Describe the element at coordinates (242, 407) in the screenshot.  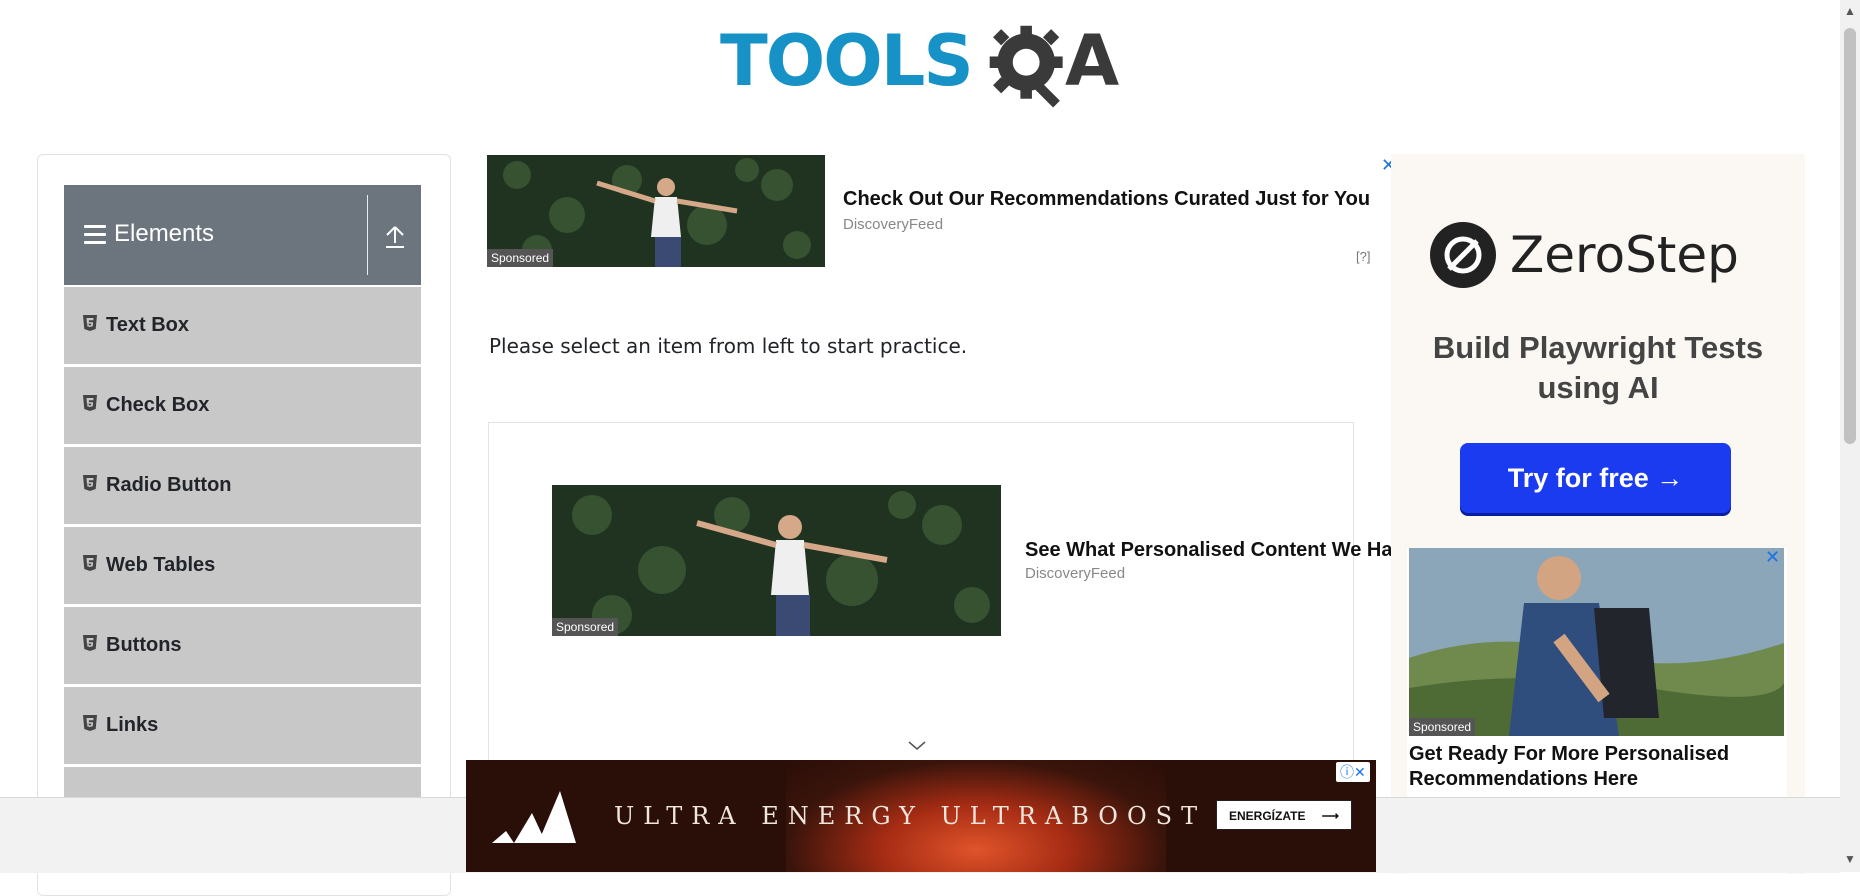
I see `sidebar-item-check-box: Check Box` at that location.